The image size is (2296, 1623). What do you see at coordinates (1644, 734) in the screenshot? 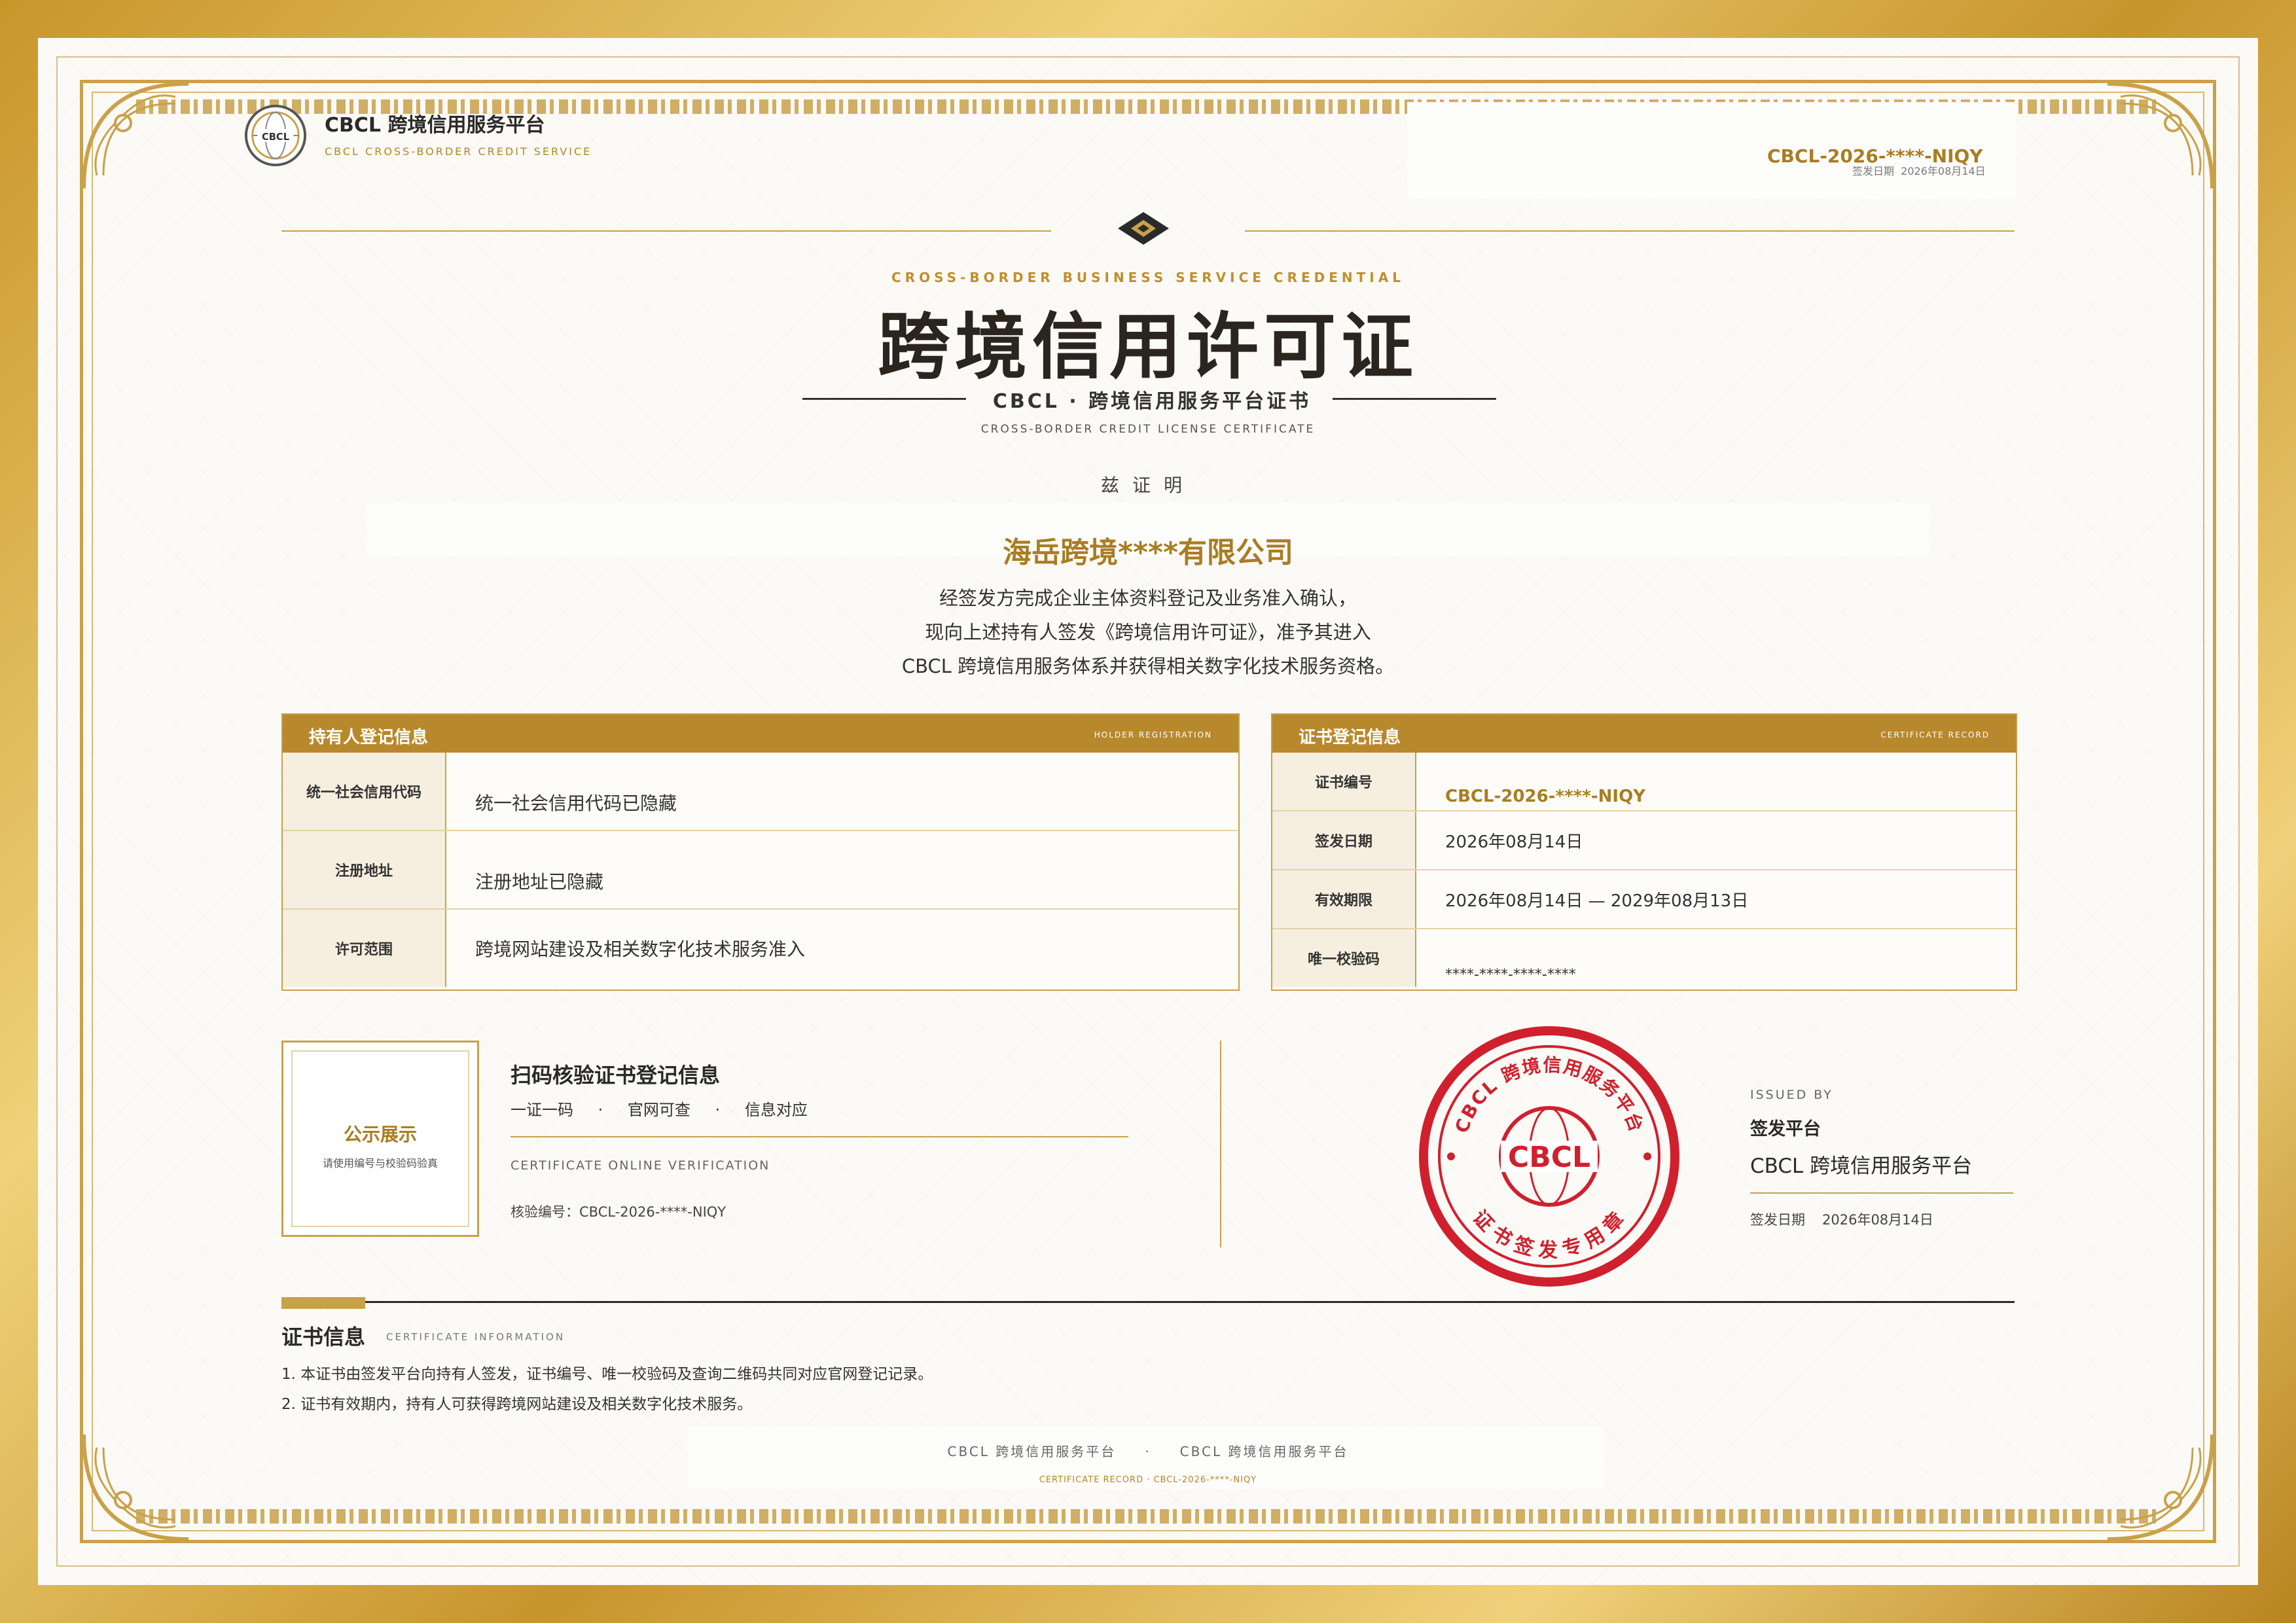
I see `table-header: 证书登记信息 CERTIFICATE RECORD` at bounding box center [1644, 734].